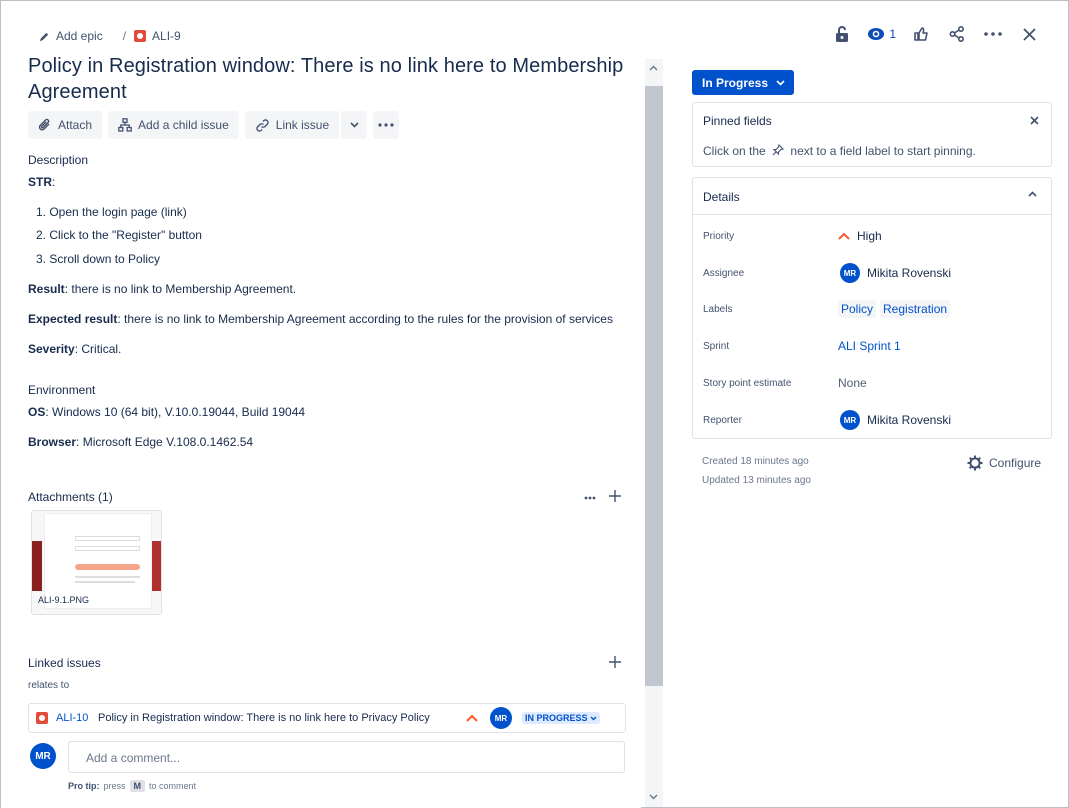 The image size is (1069, 808). I want to click on label-tag: Policy, so click(857, 309).